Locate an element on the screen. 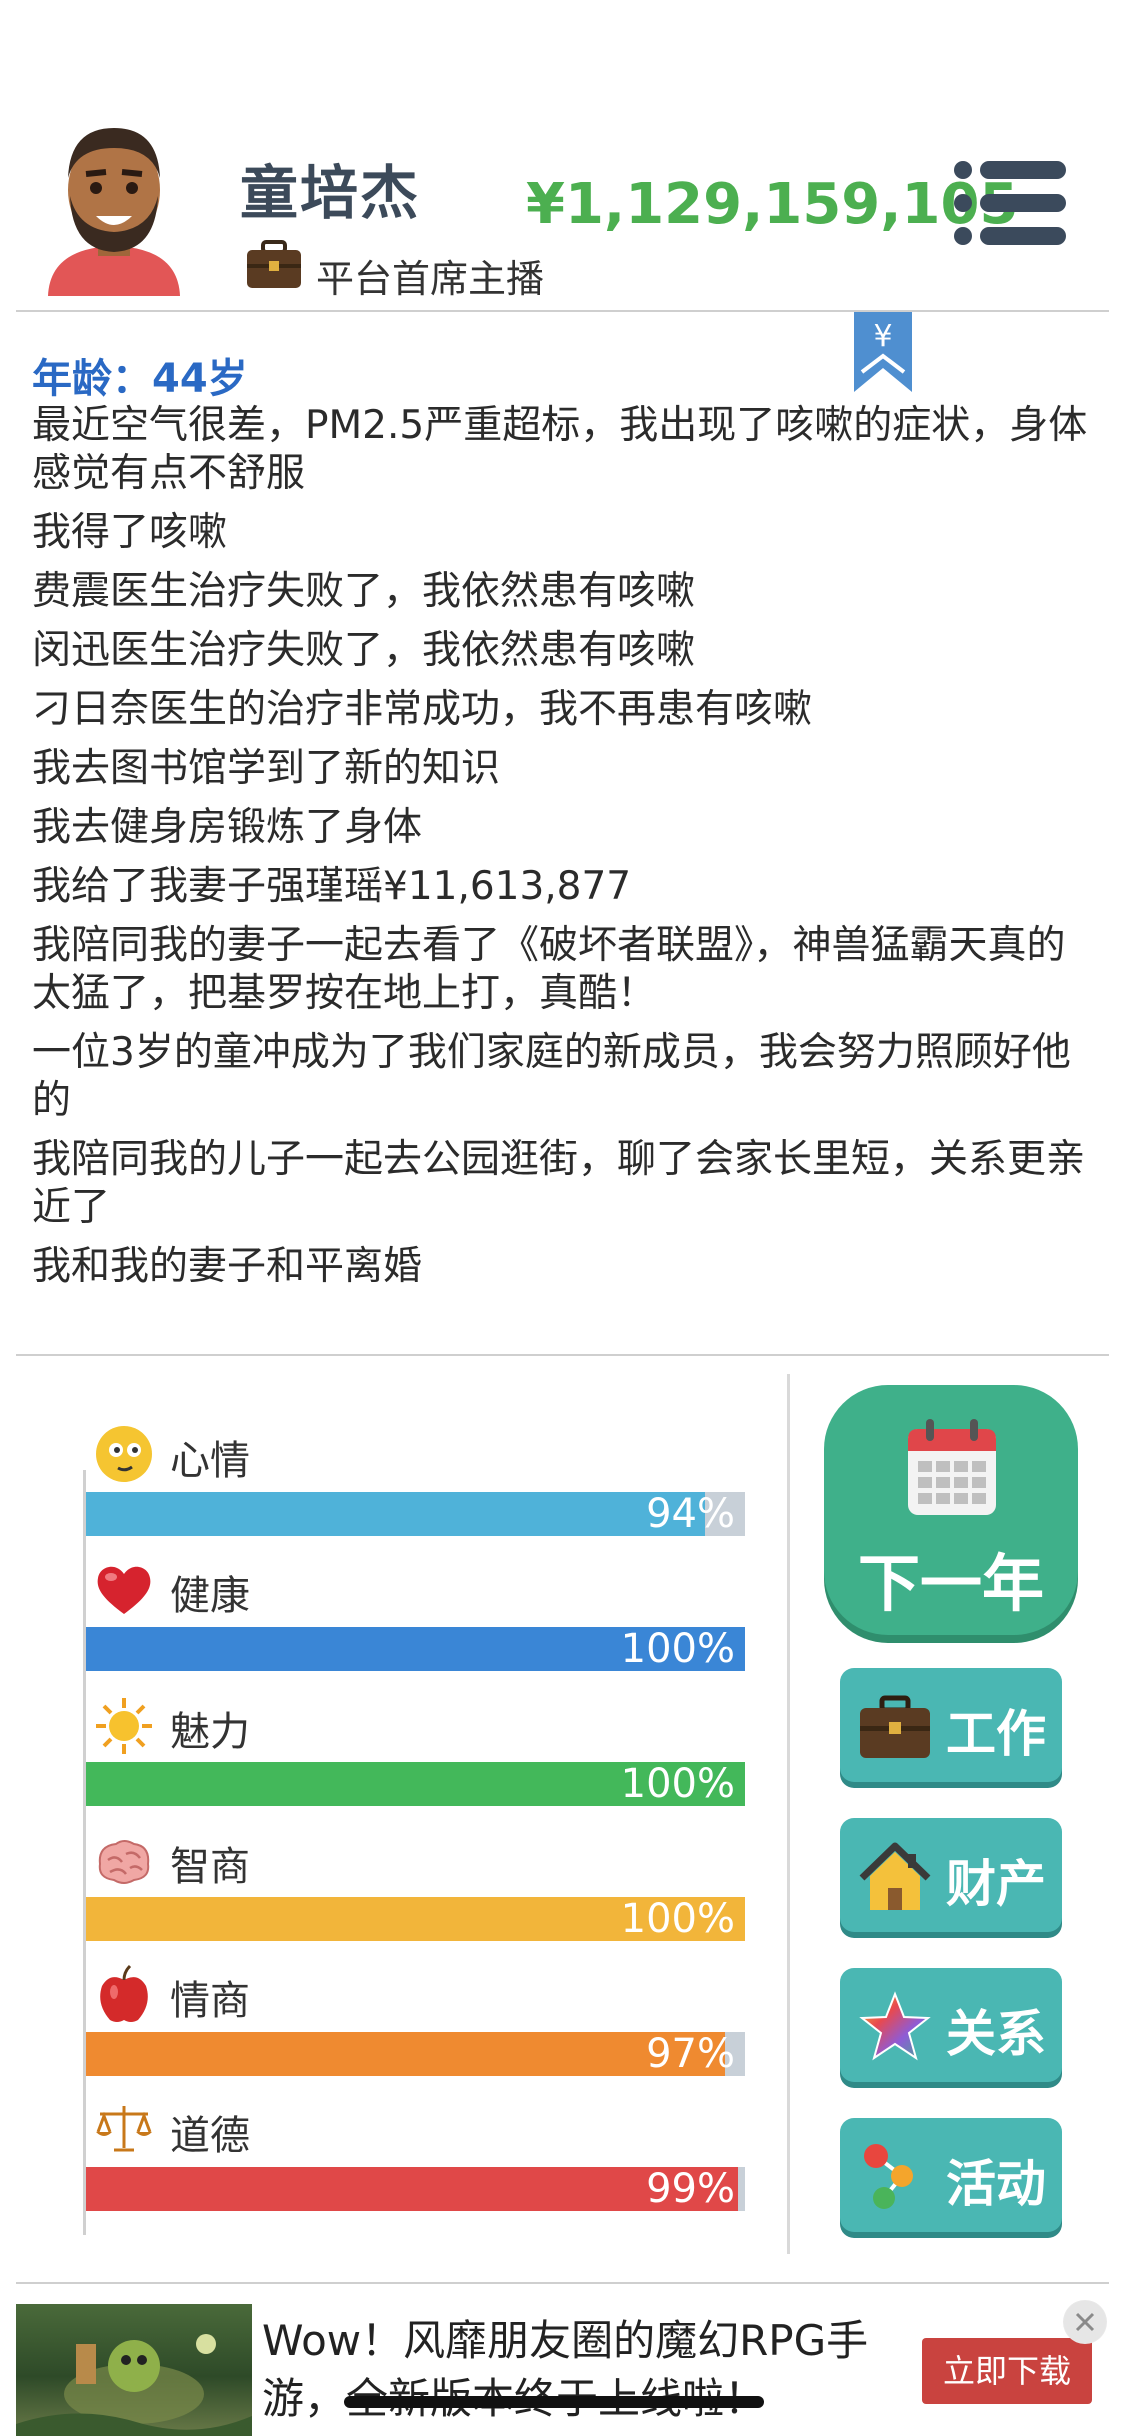  log-entry: 刁日奈医生的治疗非常成功，我不再患有咳嗽 is located at coordinates (422, 709).